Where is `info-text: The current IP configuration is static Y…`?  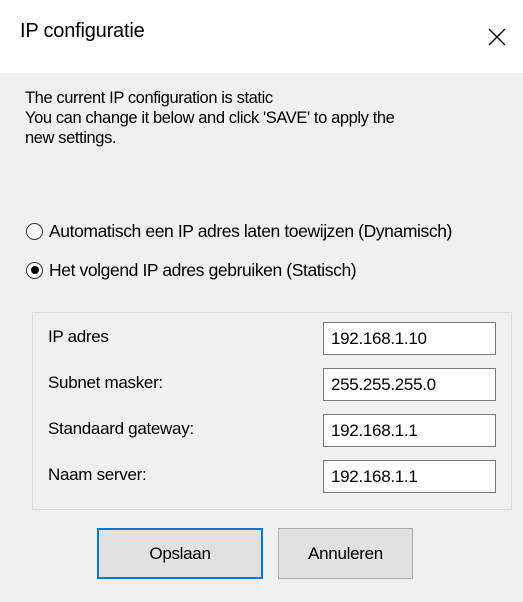 info-text: The current IP configuration is static Y… is located at coordinates (210, 118).